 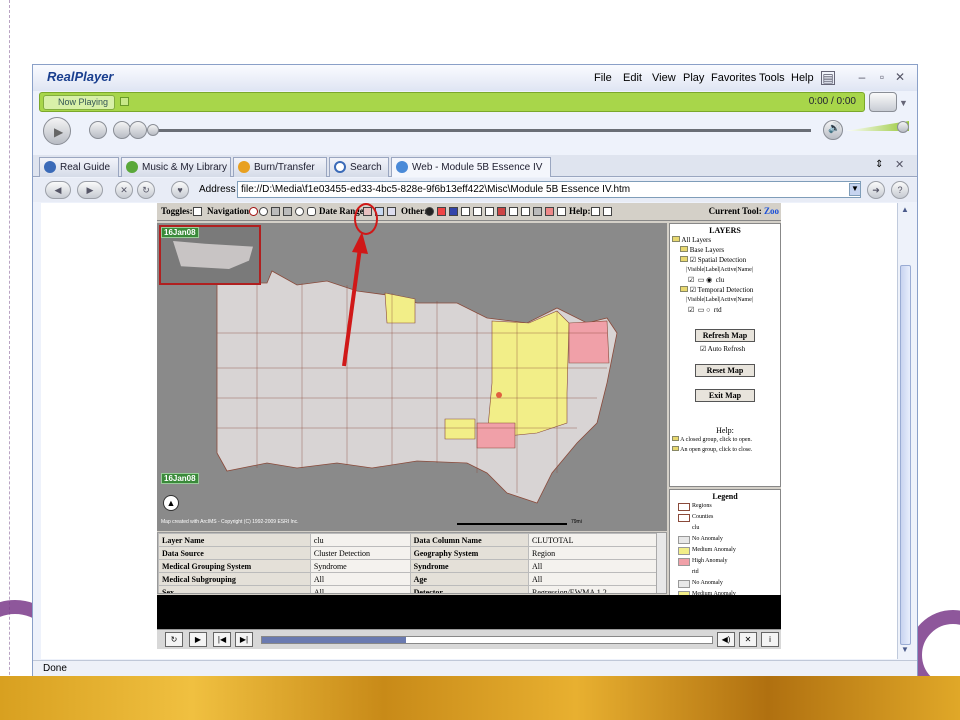 What do you see at coordinates (124, 190) in the screenshot?
I see `stop-load-button: ✕` at bounding box center [124, 190].